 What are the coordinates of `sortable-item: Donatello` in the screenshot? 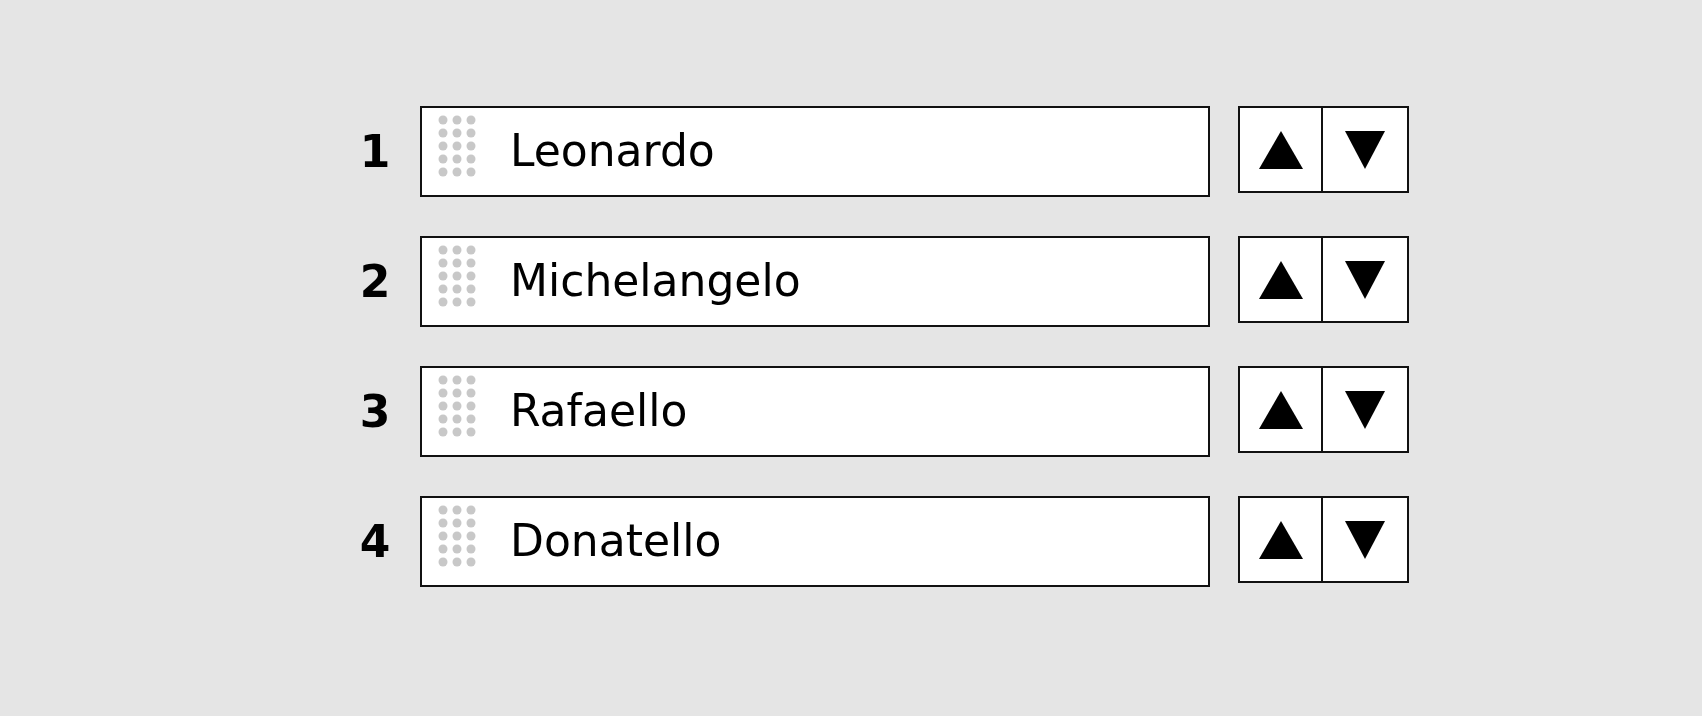 It's located at (815, 541).